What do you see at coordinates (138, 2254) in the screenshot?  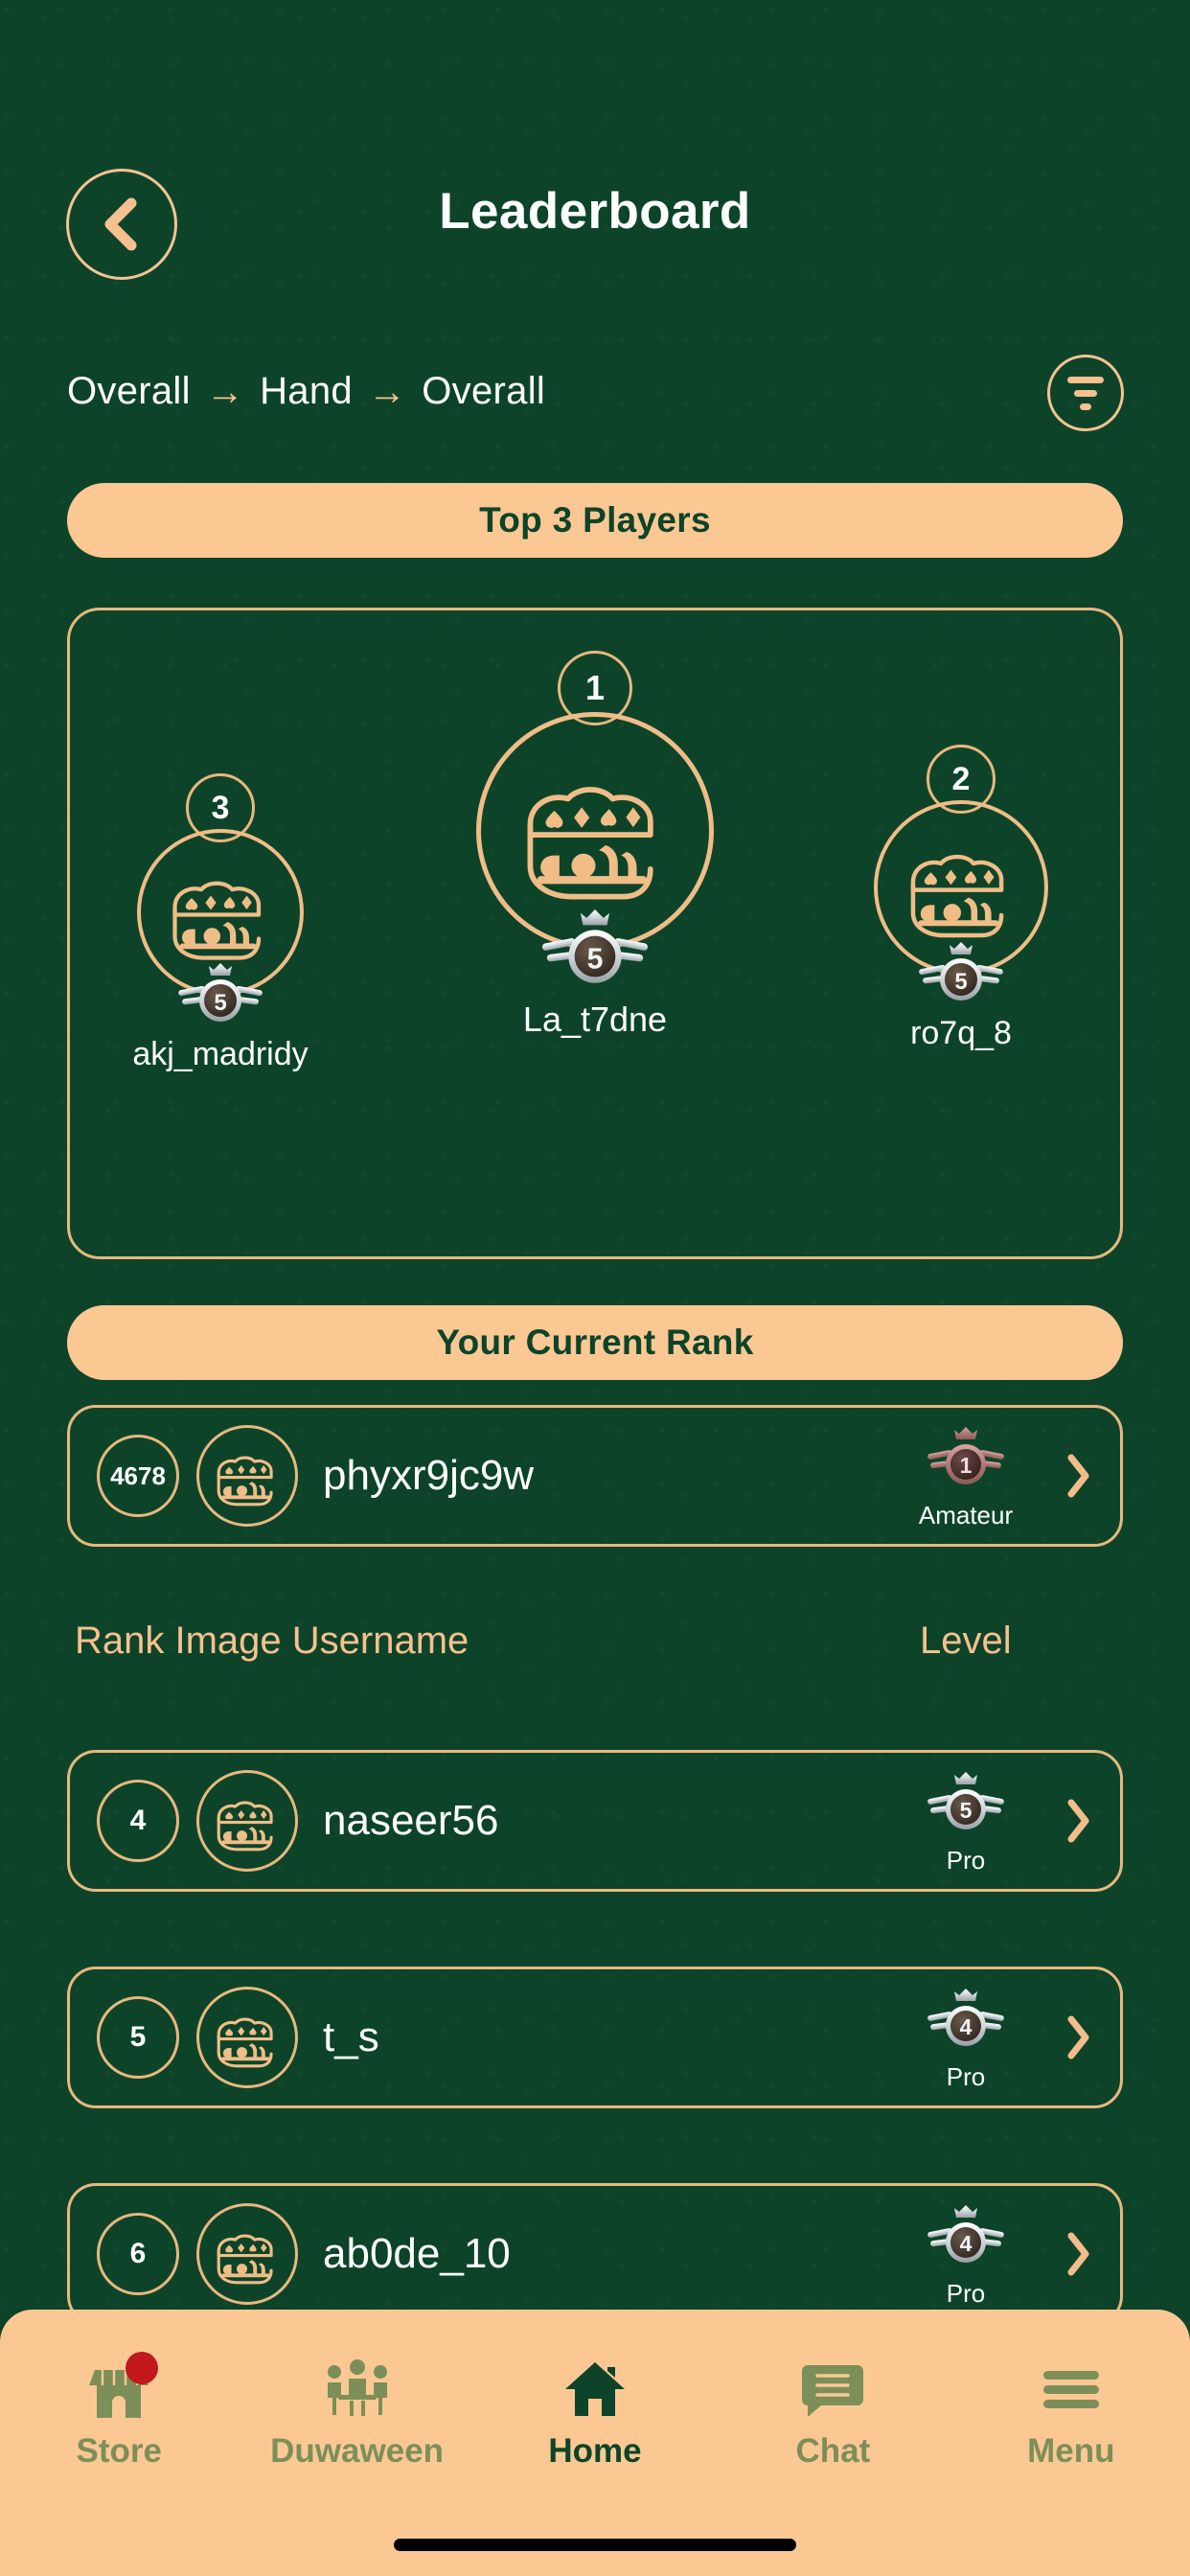 I see `rank-number: 6` at bounding box center [138, 2254].